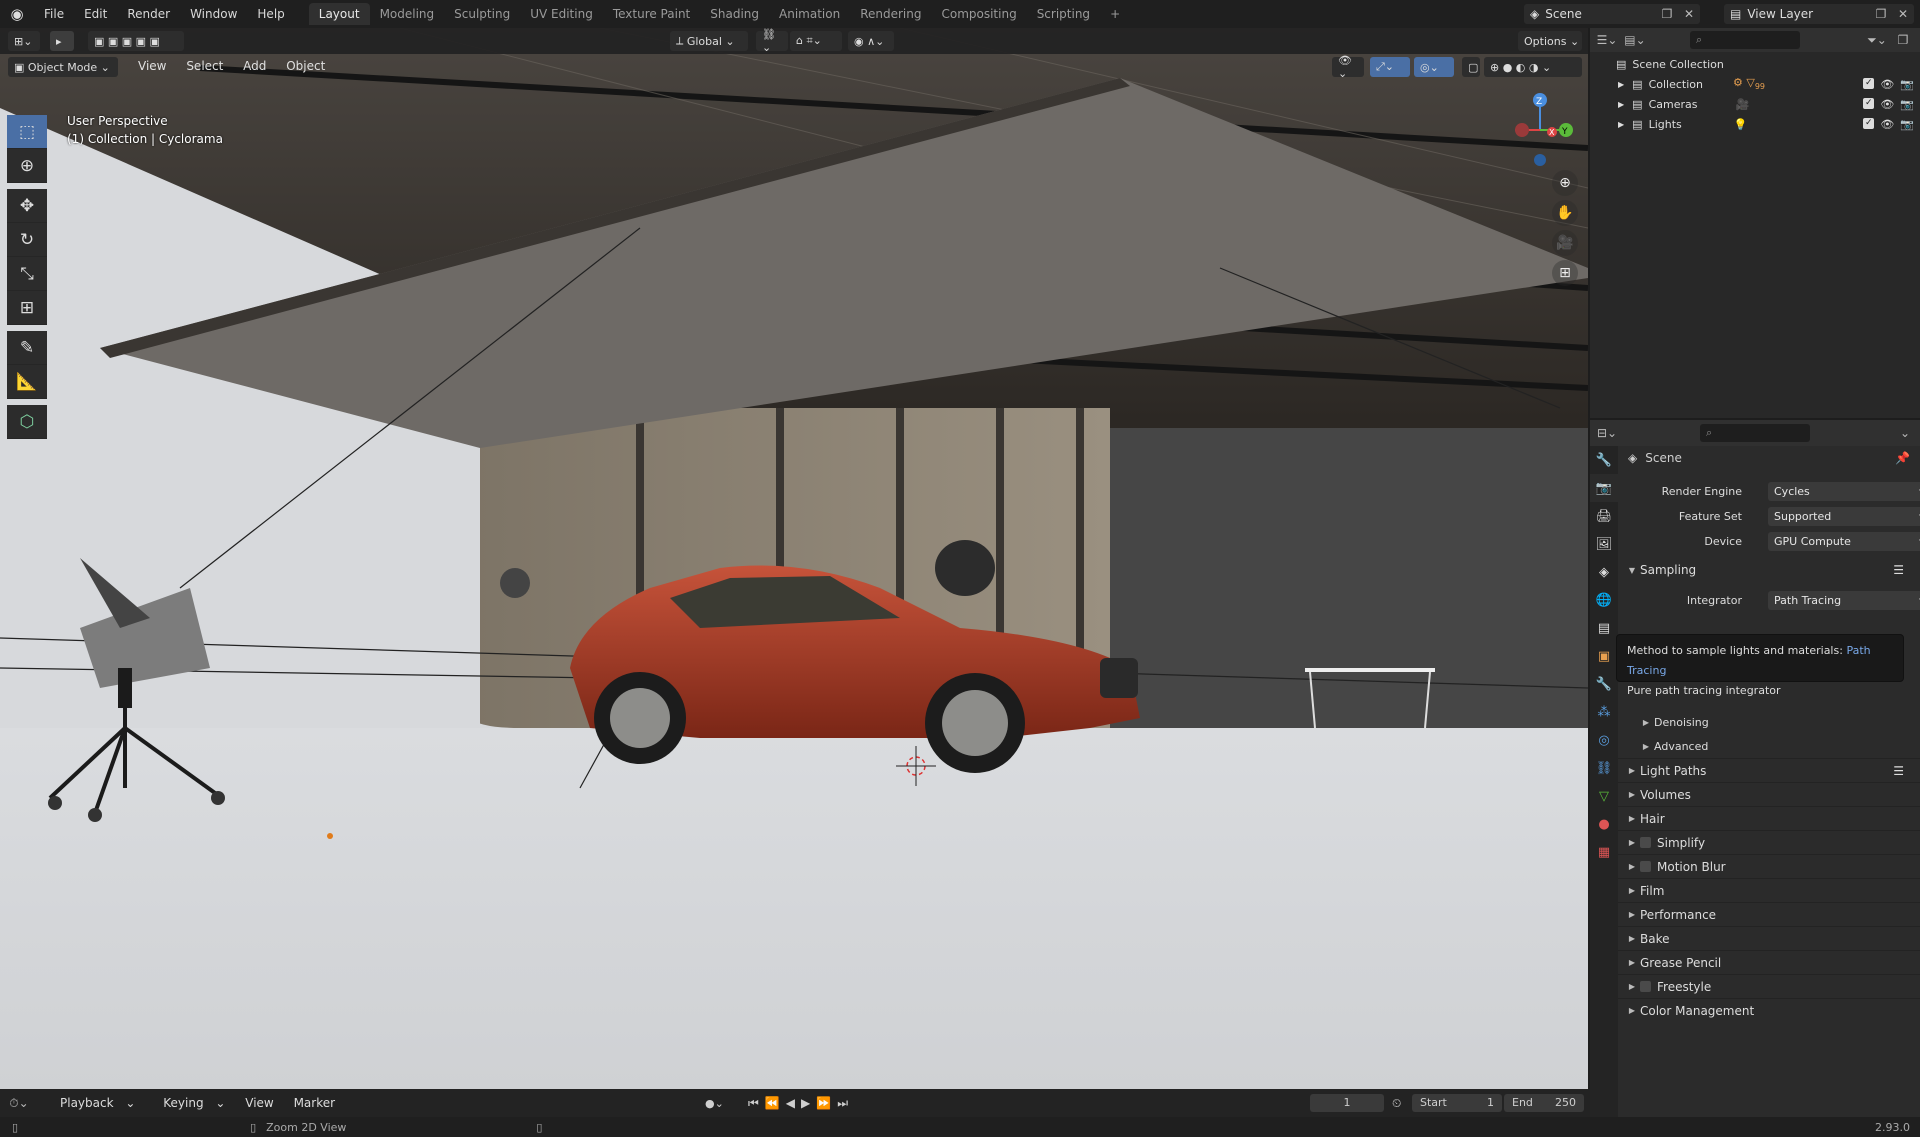 The width and height of the screenshot is (1920, 1137). I want to click on rotate-icon: ↻, so click(27, 240).